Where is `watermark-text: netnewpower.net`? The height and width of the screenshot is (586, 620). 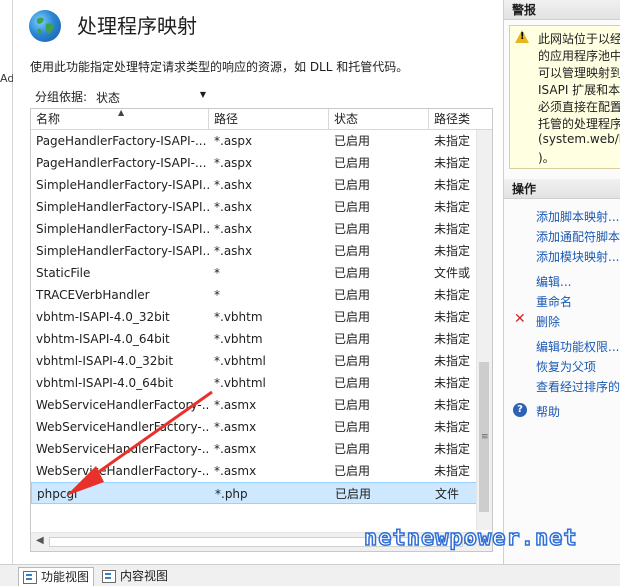 watermark-text: netnewpower.net is located at coordinates (470, 538).